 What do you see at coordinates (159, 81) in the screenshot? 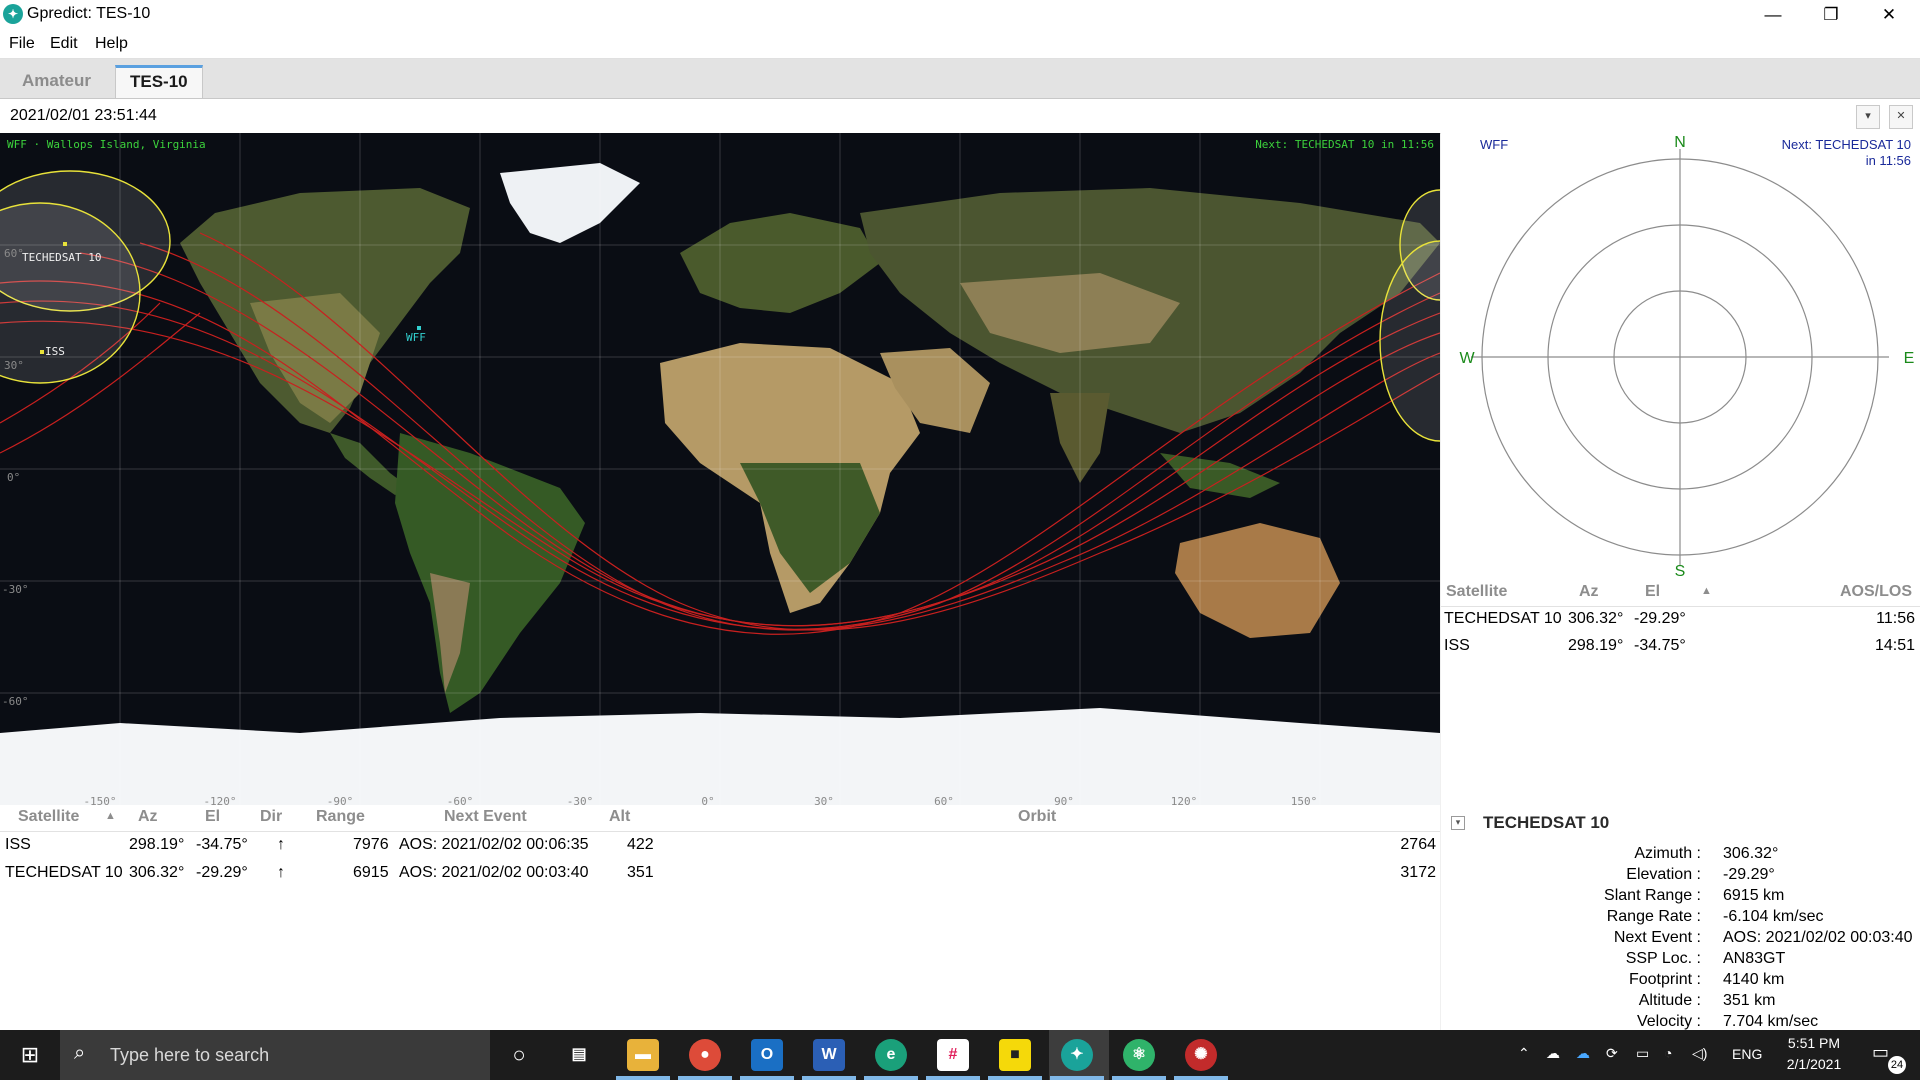
I see `tab-tes-10: TES-10` at bounding box center [159, 81].